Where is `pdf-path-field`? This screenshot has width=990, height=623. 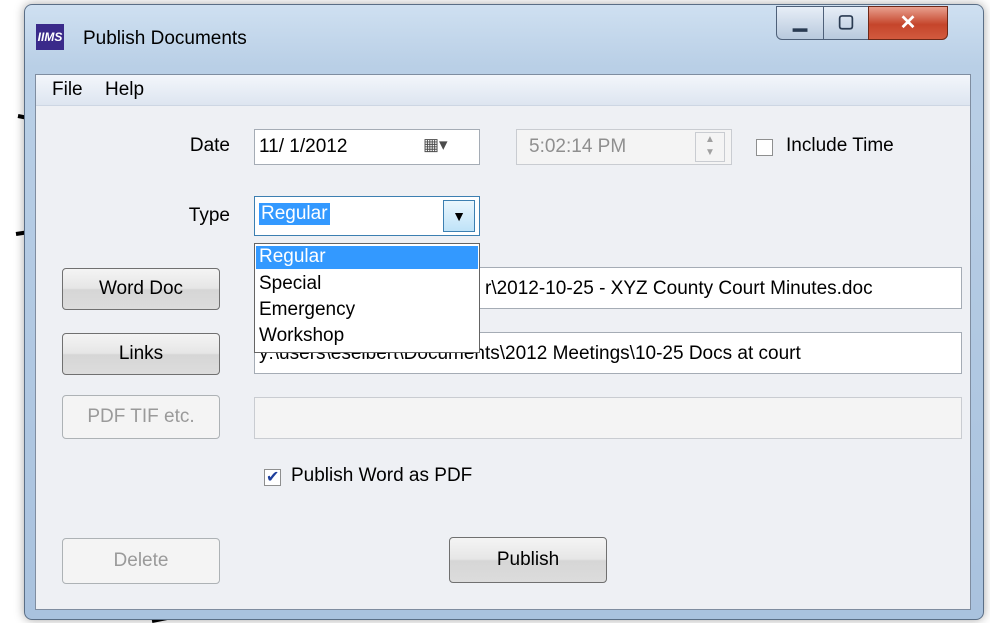 pdf-path-field is located at coordinates (608, 418).